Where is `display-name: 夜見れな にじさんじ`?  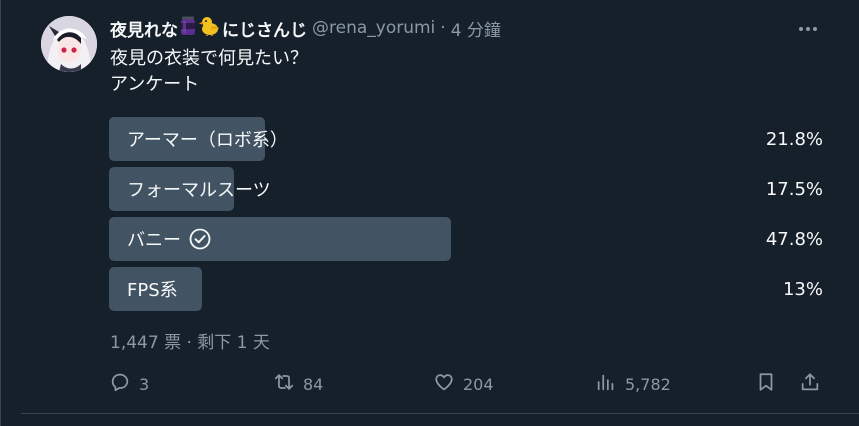
display-name: 夜見れな にじさんじ is located at coordinates (208, 28).